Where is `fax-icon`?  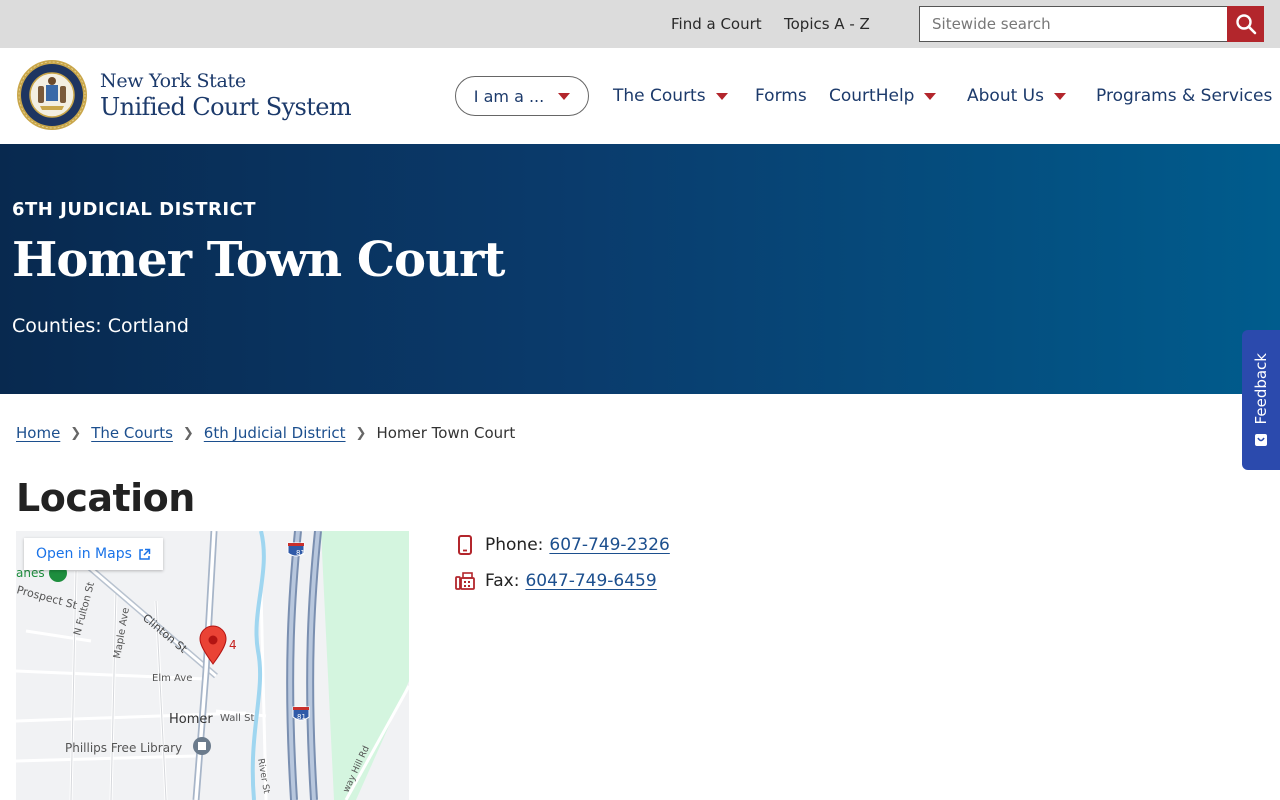
fax-icon is located at coordinates (465, 581).